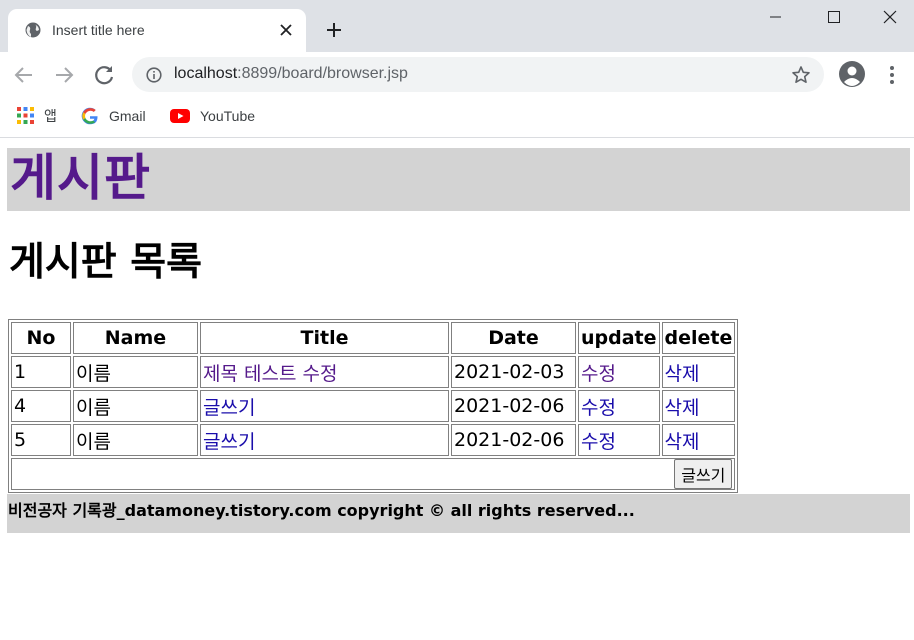 This screenshot has height=640, width=914. What do you see at coordinates (105, 262) in the screenshot?
I see `page-title: 게시판 목록` at bounding box center [105, 262].